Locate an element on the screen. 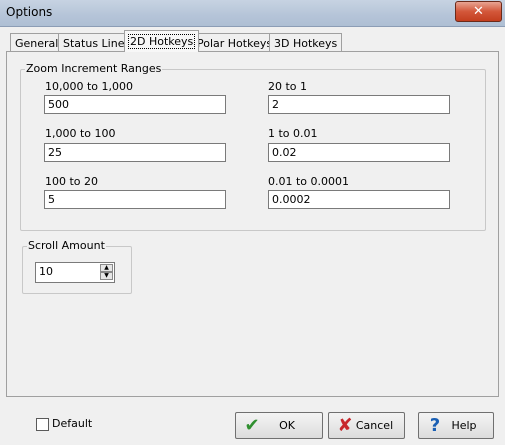 Image resolution: width=505 pixels, height=445 pixels. tab-label: Status Line is located at coordinates (94, 43).